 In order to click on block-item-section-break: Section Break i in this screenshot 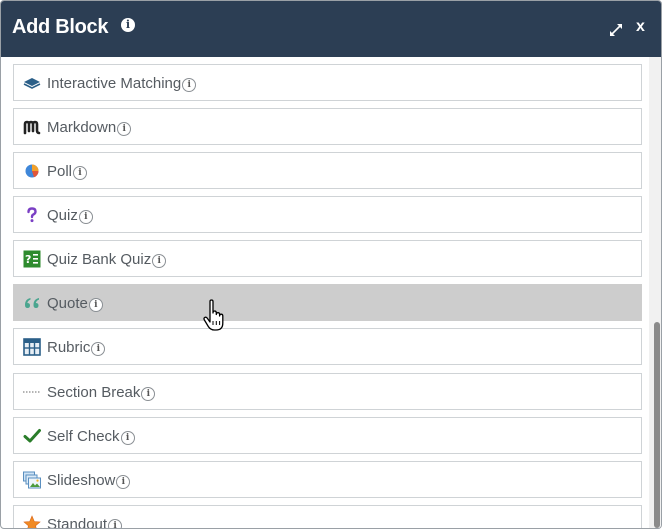, I will do `click(327, 391)`.